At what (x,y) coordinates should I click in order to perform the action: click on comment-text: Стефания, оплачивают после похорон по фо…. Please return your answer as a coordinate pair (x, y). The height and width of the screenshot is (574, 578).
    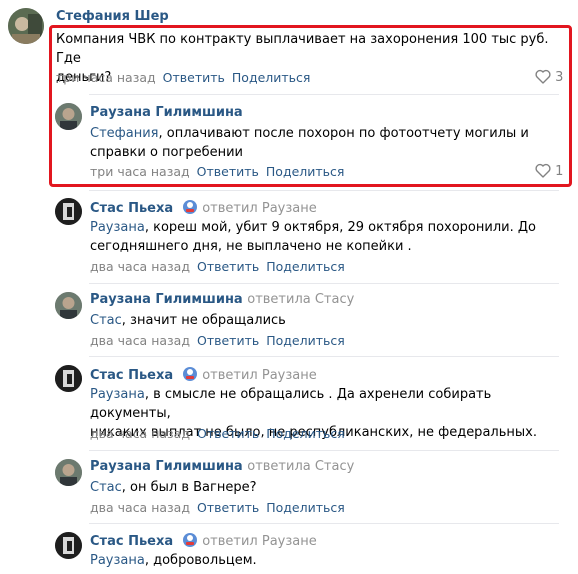
    Looking at the image, I should click on (309, 143).